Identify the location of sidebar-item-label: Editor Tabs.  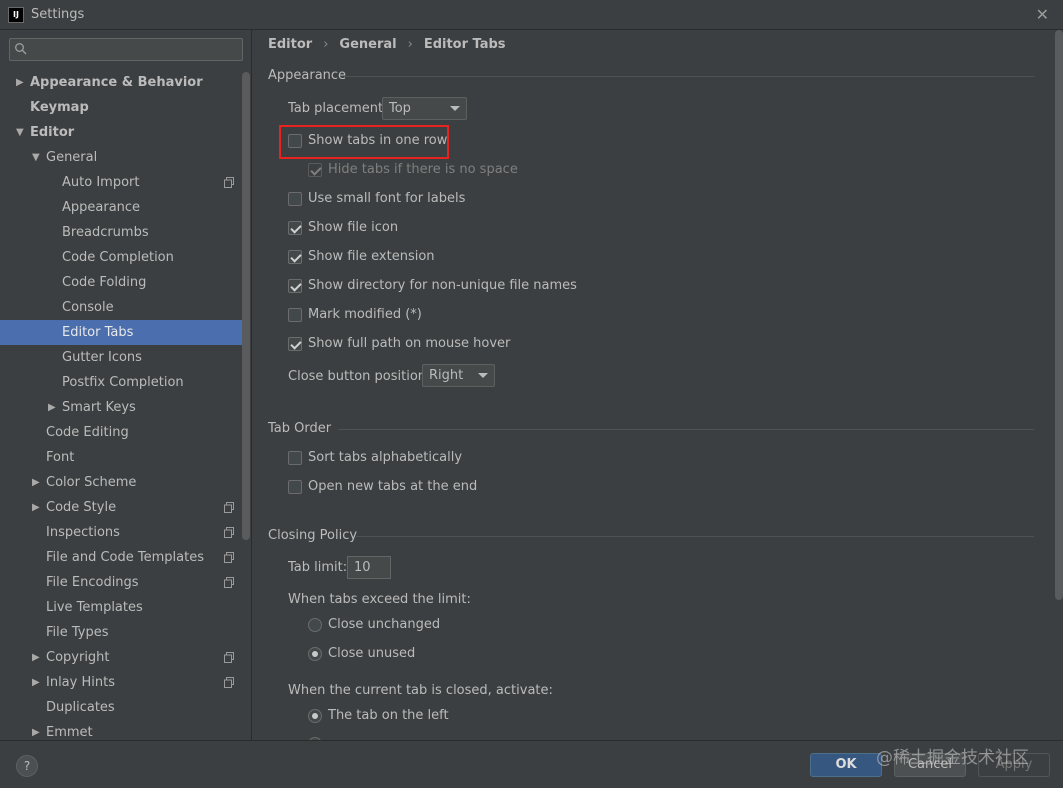
(98, 332).